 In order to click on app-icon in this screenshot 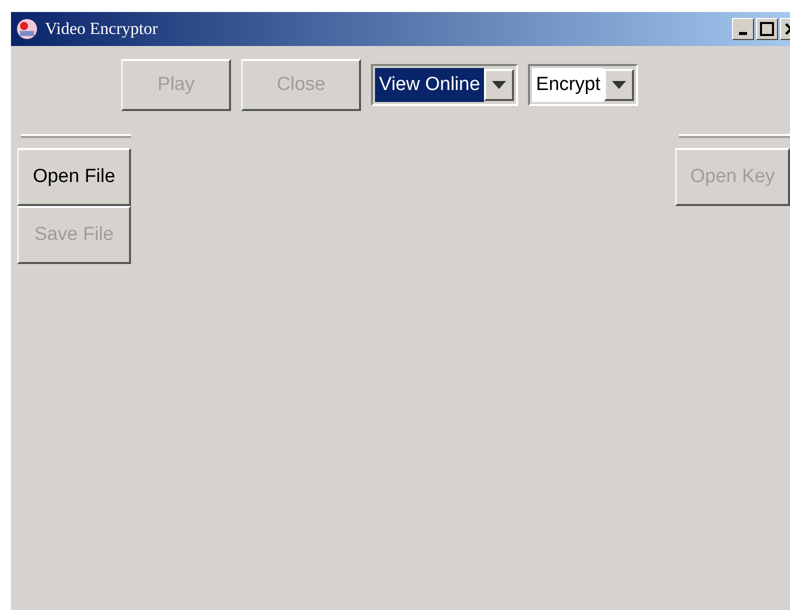, I will do `click(27, 29)`.